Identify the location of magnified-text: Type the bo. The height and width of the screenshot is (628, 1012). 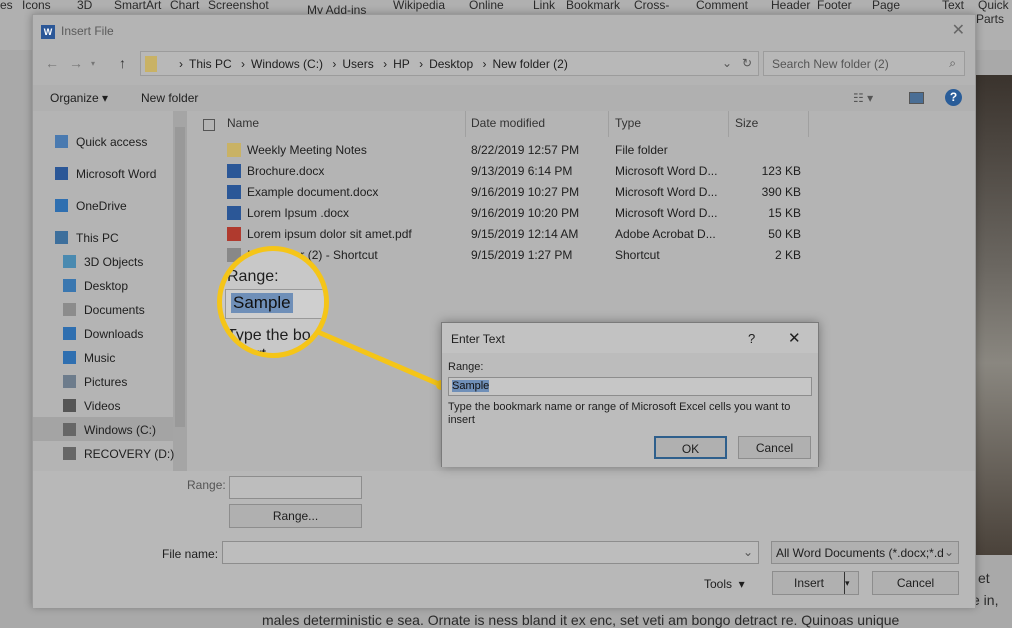
(269, 335).